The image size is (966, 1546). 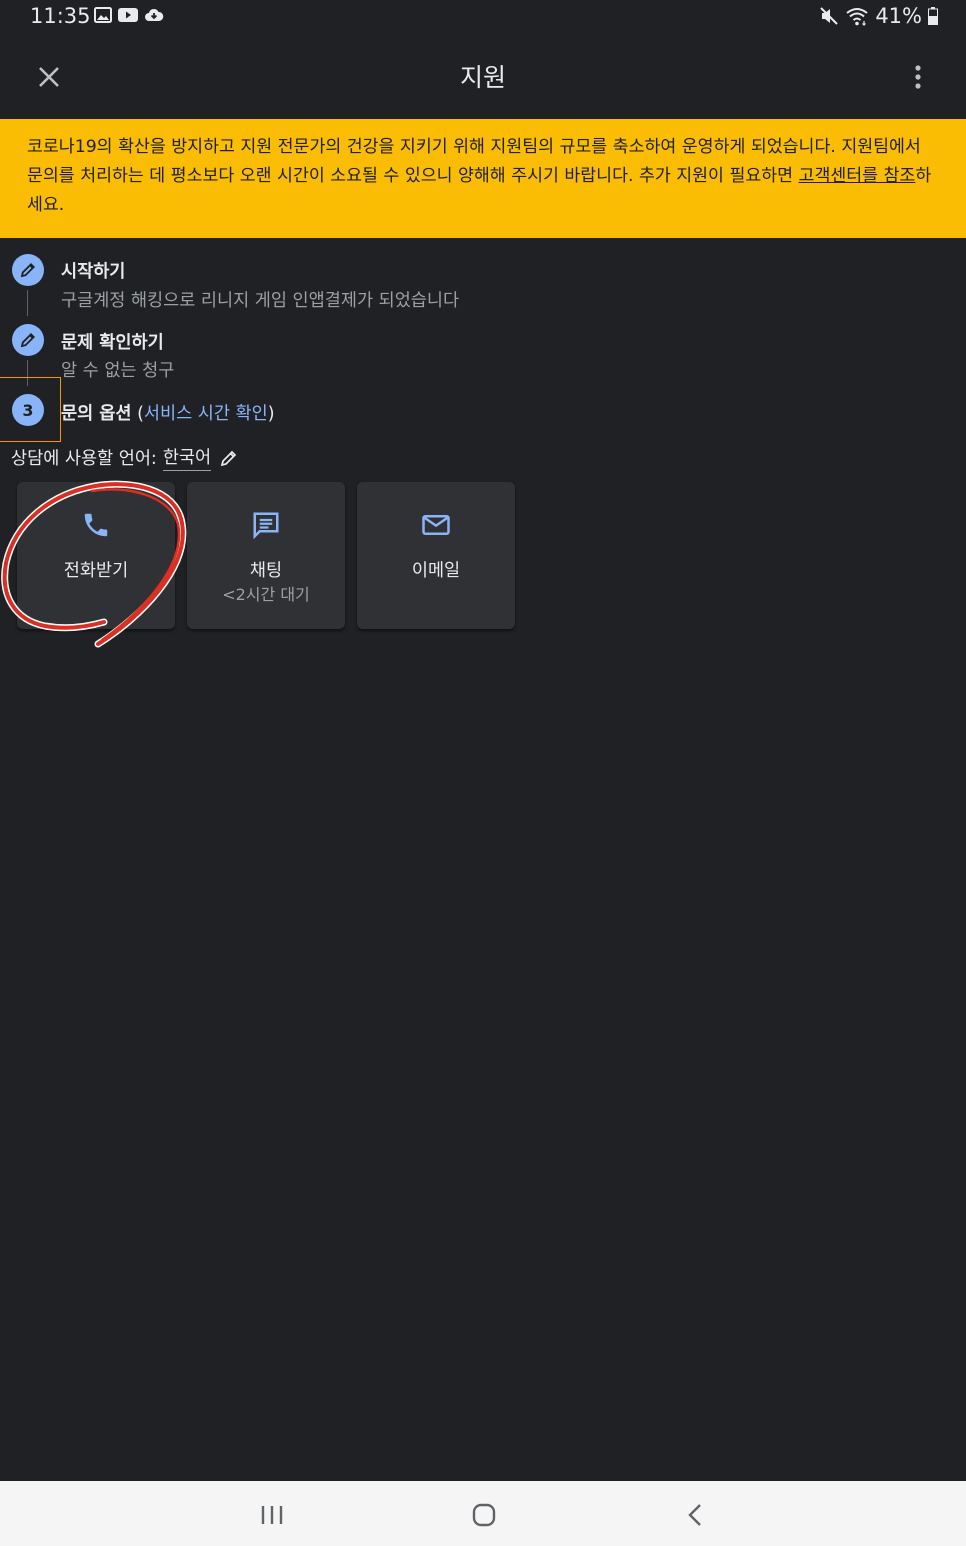 What do you see at coordinates (857, 176) in the screenshot?
I see `help-center-link: 고객센터를 참조` at bounding box center [857, 176].